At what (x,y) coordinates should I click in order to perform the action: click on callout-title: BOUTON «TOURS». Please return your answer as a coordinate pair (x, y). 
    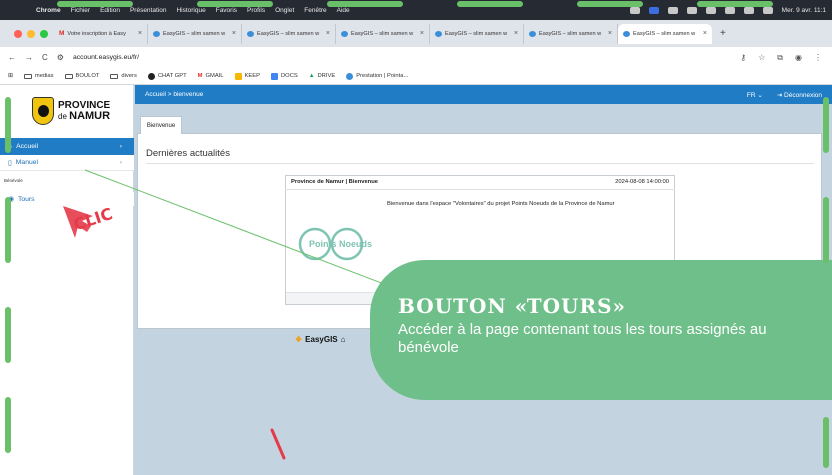
    Looking at the image, I should click on (512, 306).